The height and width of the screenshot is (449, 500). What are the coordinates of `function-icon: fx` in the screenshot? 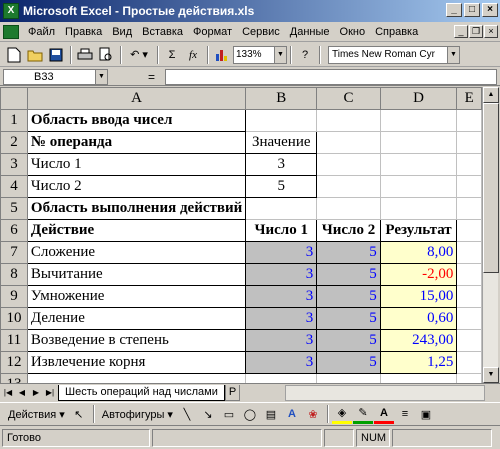 It's located at (193, 55).